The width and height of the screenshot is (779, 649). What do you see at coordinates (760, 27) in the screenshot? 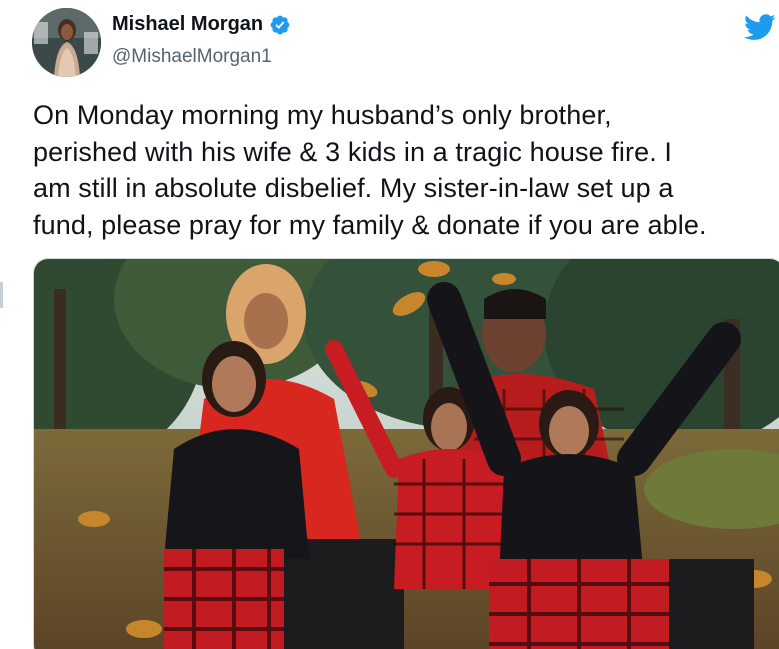
I see `twitter-bird-icon` at bounding box center [760, 27].